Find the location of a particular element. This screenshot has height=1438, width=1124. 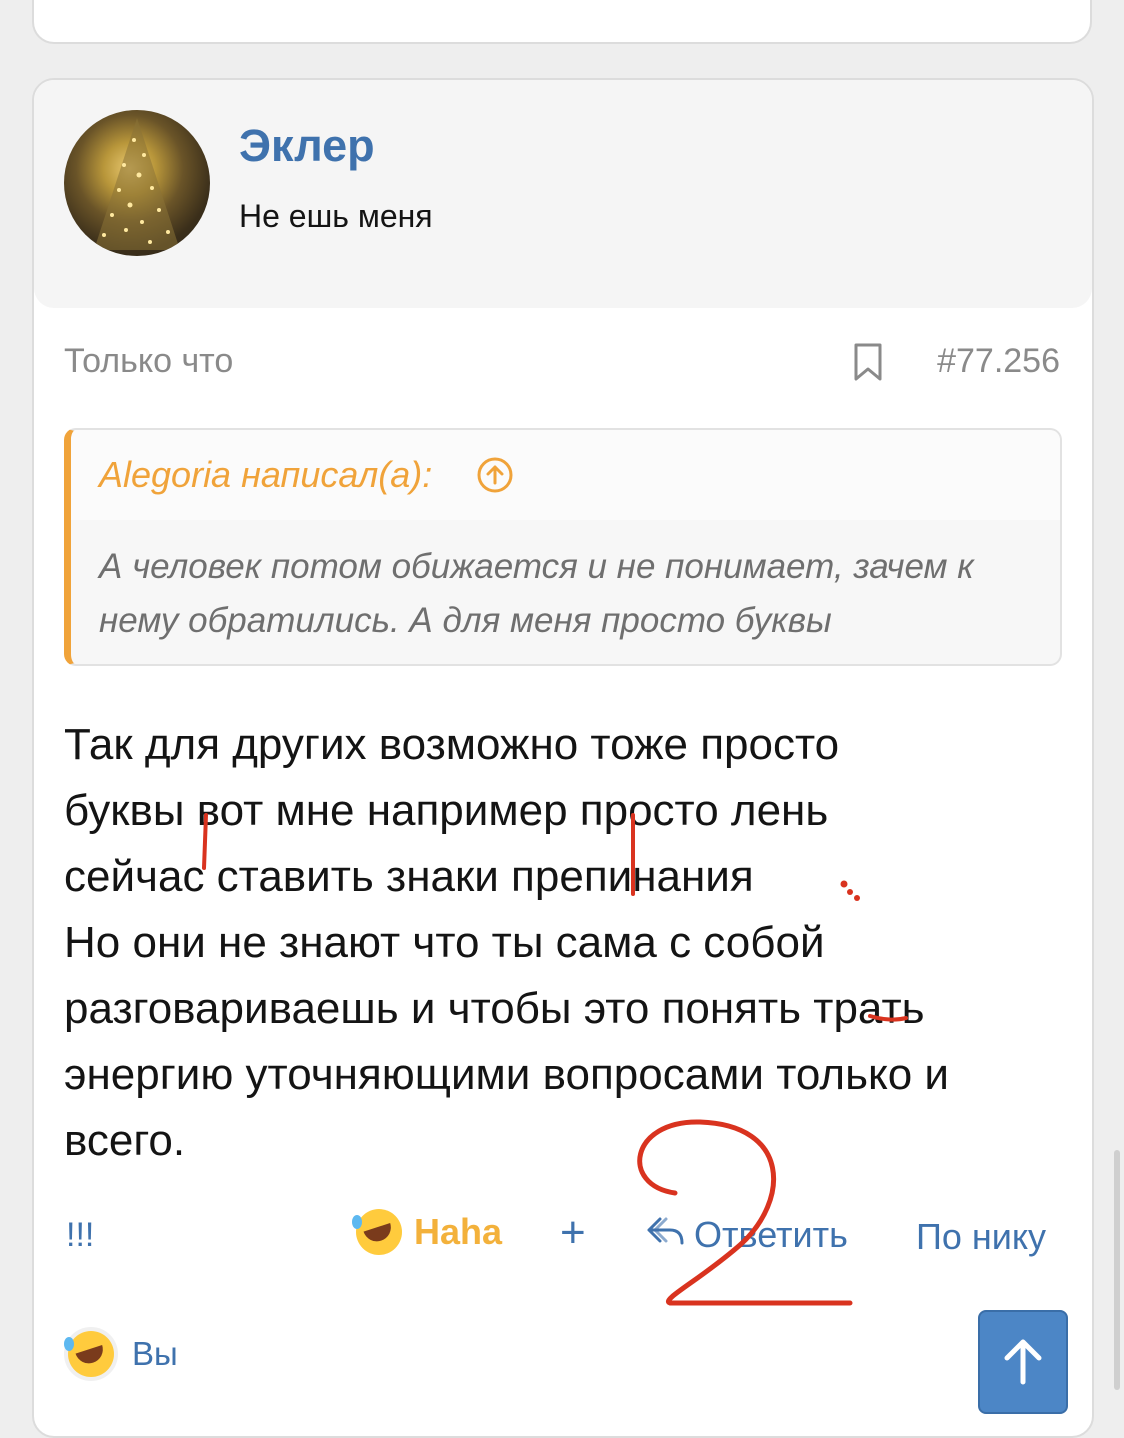

report-link: !!! is located at coordinates (80, 1235).